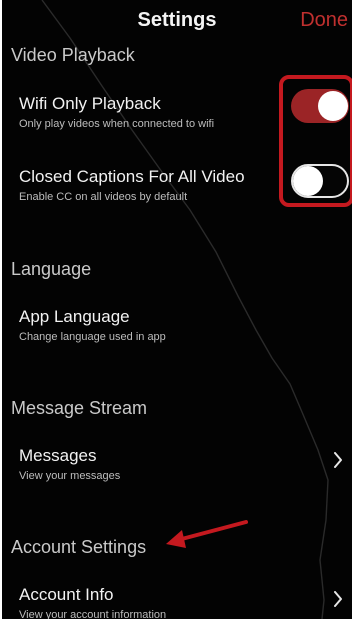  Describe the element at coordinates (70, 476) in the screenshot. I see `messages-subtitle: View your messages` at that location.